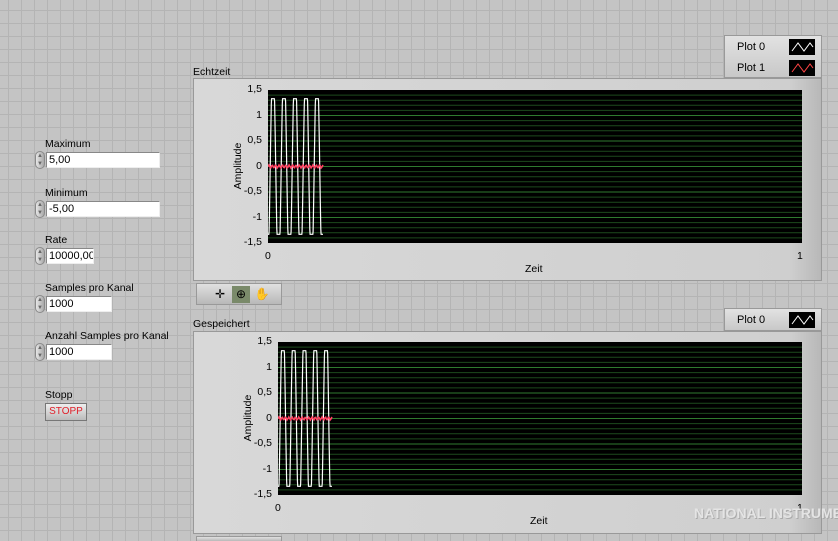 The image size is (838, 541). I want to click on plot-legend: Plot 0 Plot 1, so click(773, 56).